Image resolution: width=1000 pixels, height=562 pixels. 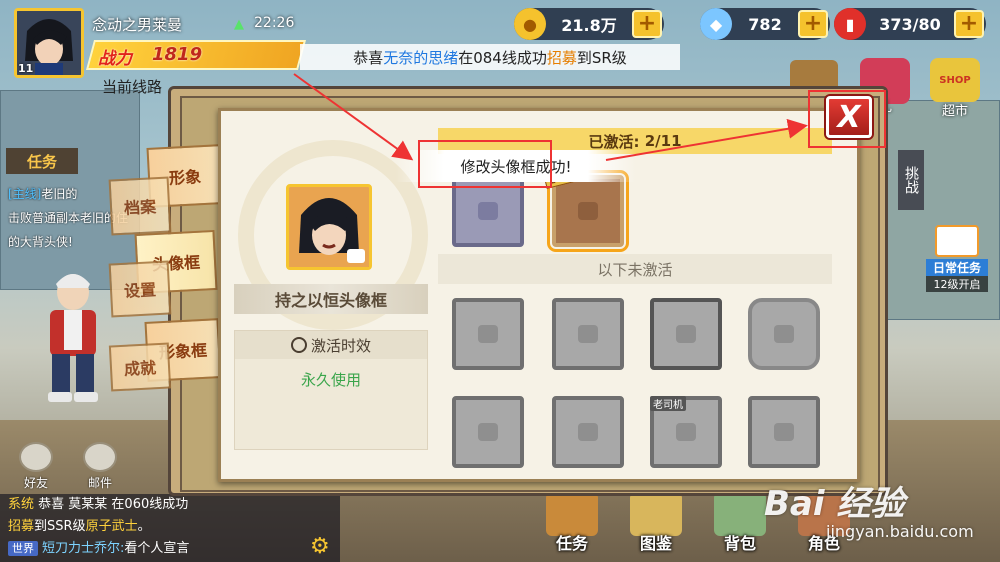 What do you see at coordinates (144, 526) in the screenshot?
I see `chat-end: 。` at bounding box center [144, 526].